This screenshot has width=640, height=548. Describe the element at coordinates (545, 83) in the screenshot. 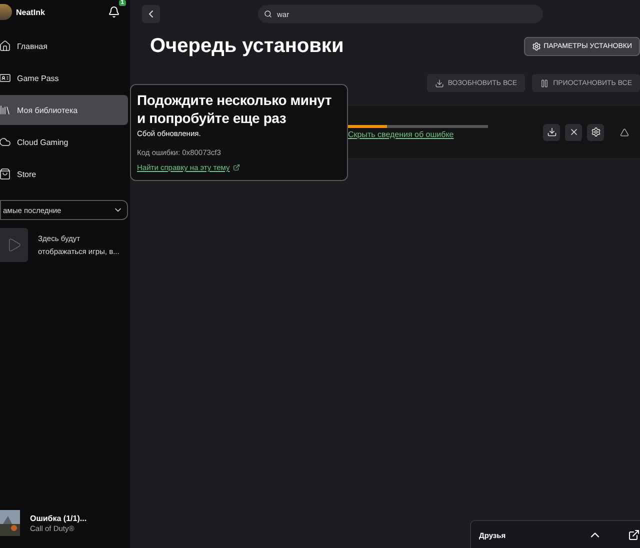

I see `pause-icon` at that location.